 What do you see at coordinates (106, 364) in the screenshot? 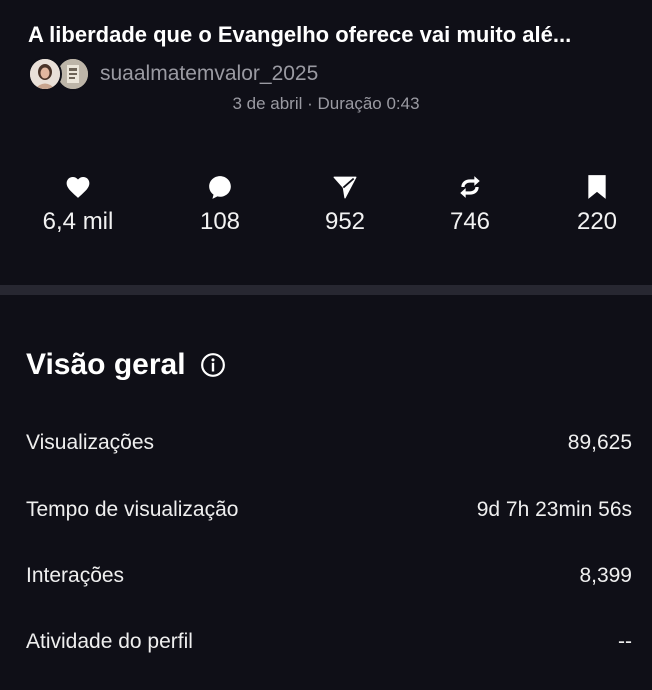
I see `overview-title: Visão geral` at bounding box center [106, 364].